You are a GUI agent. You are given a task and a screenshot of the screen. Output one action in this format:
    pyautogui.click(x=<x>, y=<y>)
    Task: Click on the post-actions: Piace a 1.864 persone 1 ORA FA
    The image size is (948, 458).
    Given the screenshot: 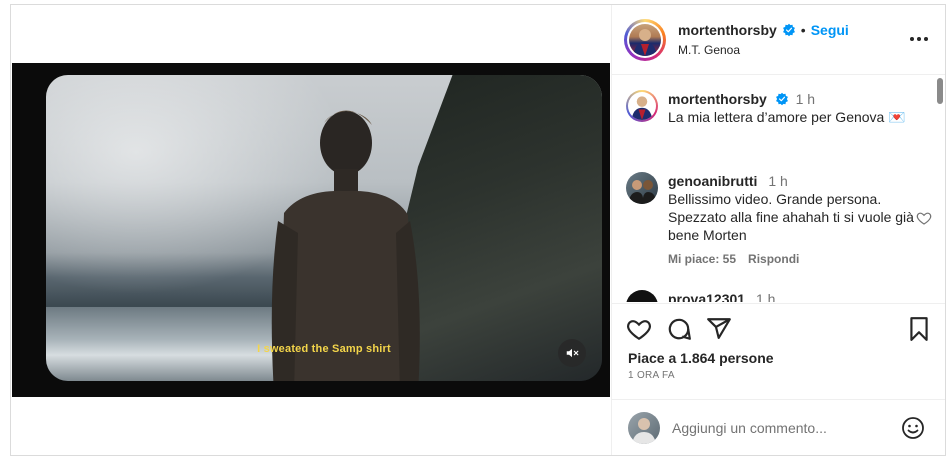 What is the action you would take?
    pyautogui.click(x=778, y=354)
    